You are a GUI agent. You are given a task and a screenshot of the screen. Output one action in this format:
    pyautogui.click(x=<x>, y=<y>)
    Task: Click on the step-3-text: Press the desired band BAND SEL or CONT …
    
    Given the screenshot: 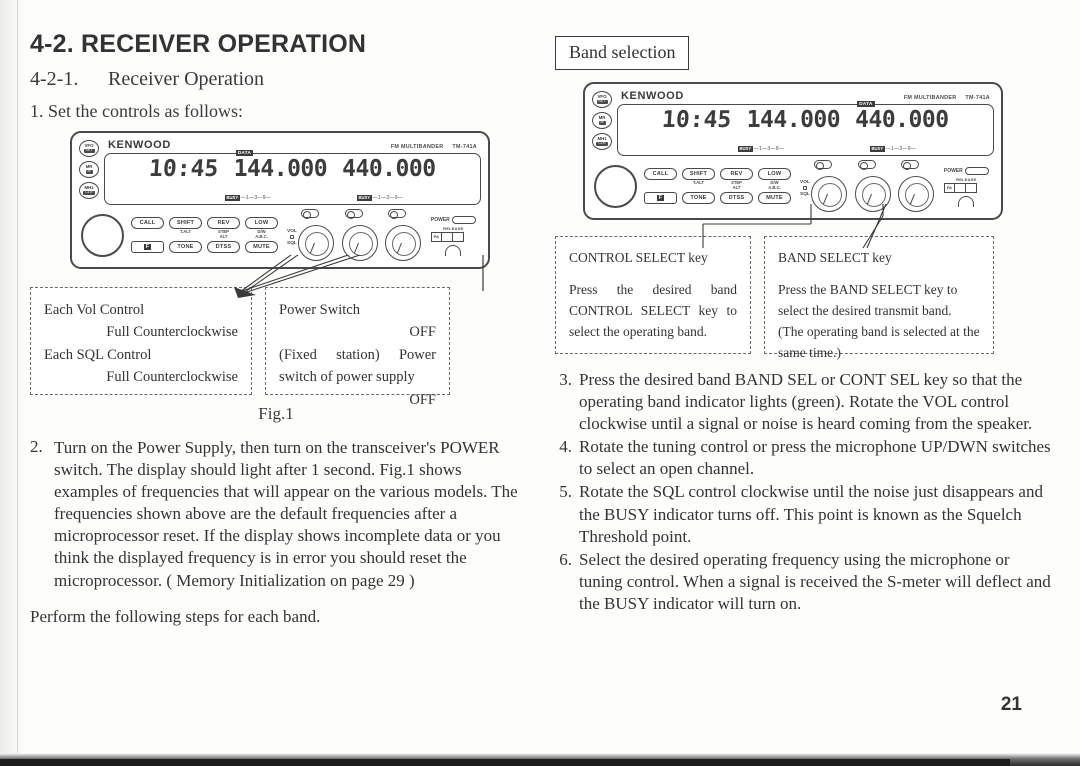 What is the action you would take?
    pyautogui.click(x=806, y=402)
    